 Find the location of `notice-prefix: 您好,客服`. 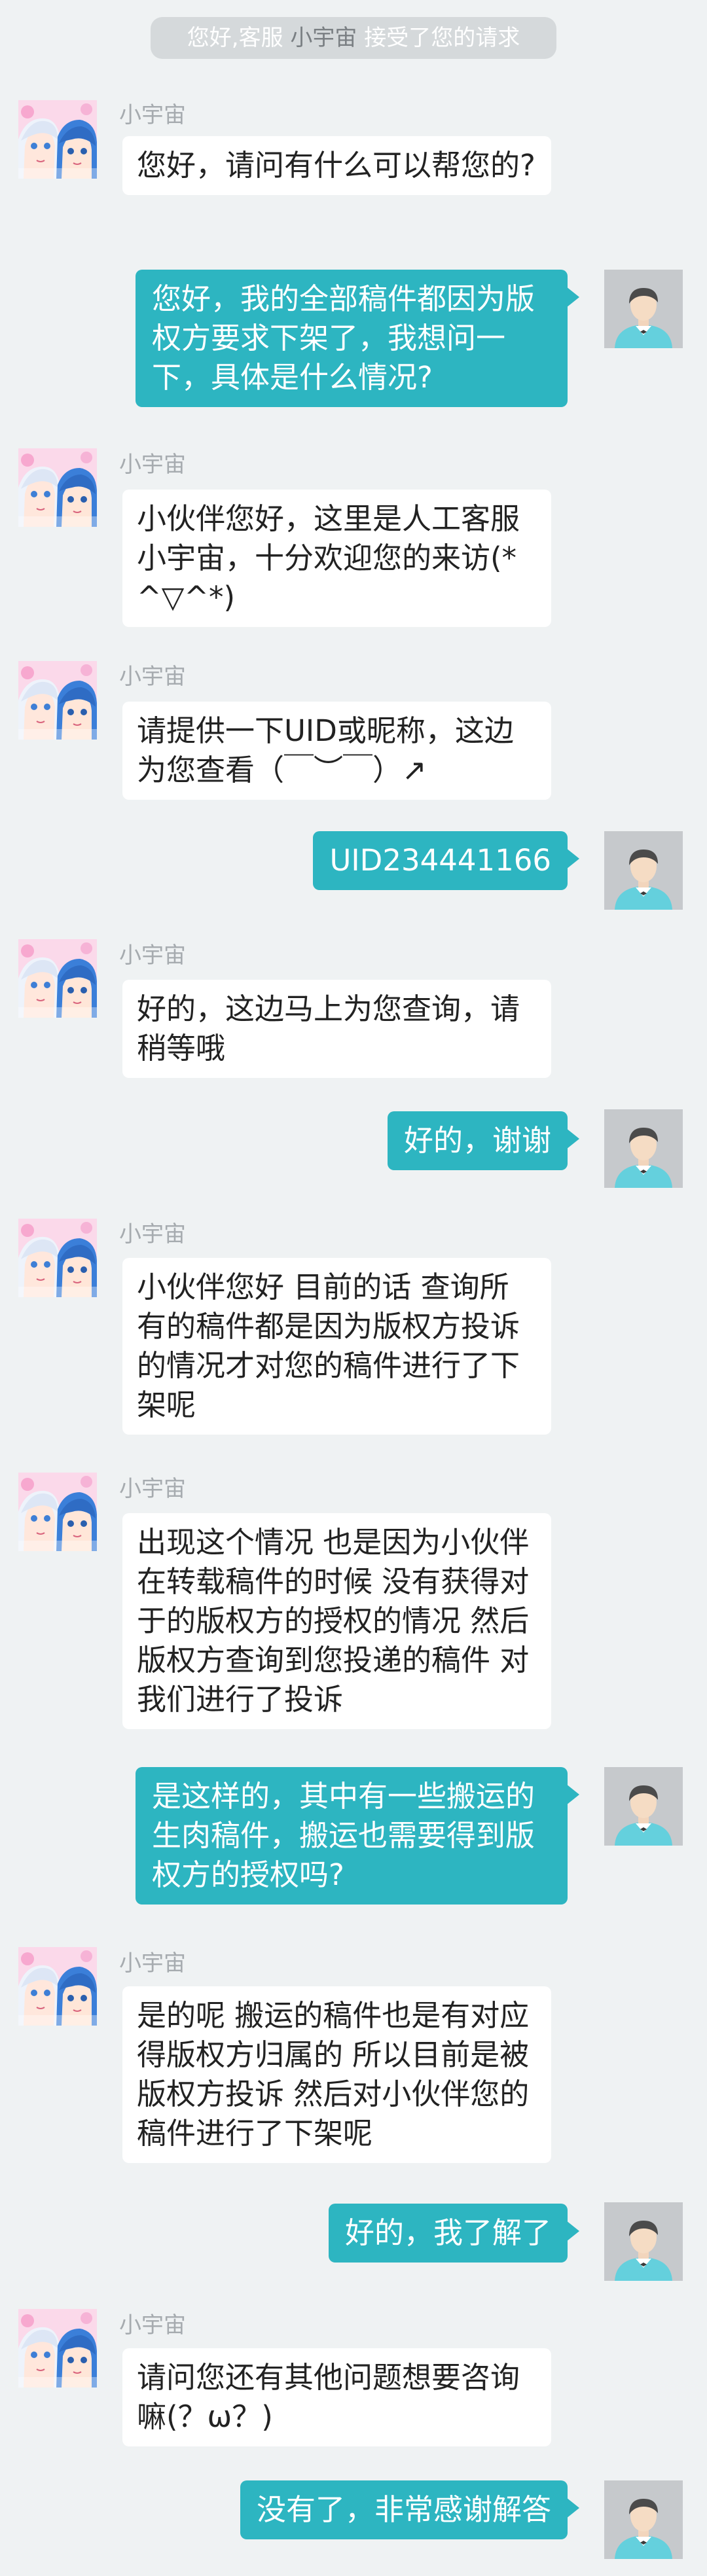

notice-prefix: 您好,客服 is located at coordinates (235, 38).